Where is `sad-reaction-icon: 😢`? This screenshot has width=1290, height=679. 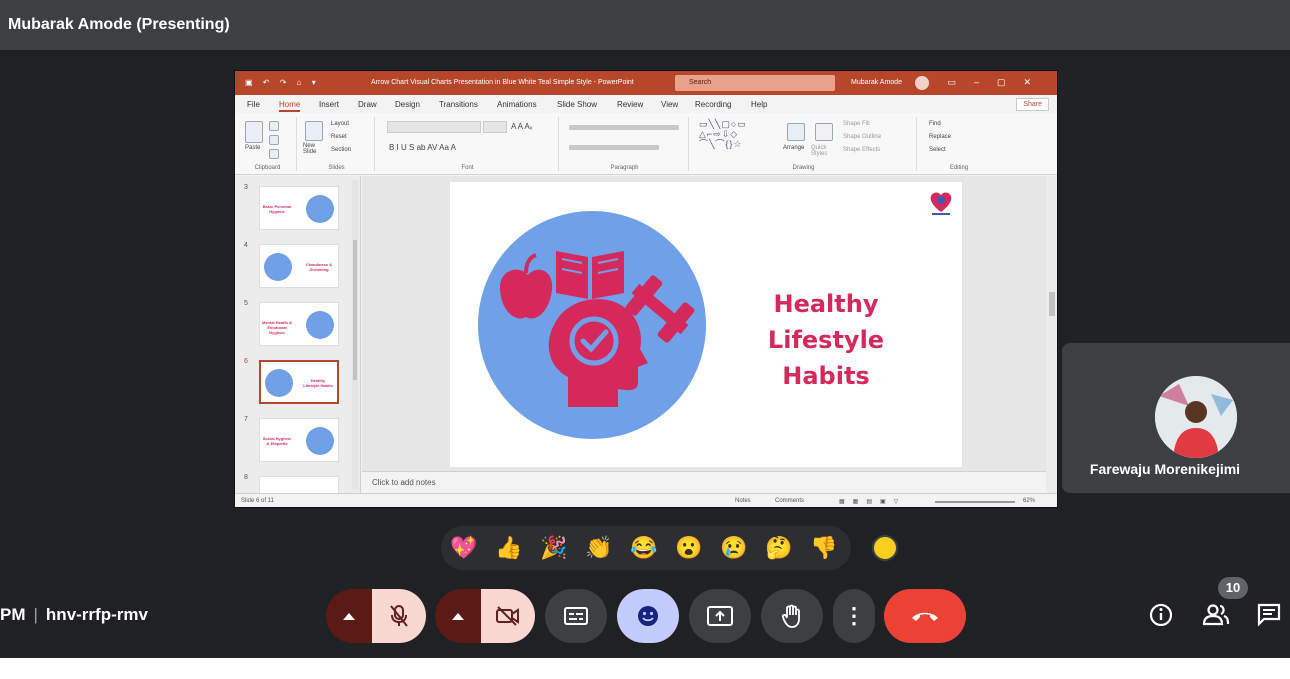 sad-reaction-icon: 😢 is located at coordinates (734, 548).